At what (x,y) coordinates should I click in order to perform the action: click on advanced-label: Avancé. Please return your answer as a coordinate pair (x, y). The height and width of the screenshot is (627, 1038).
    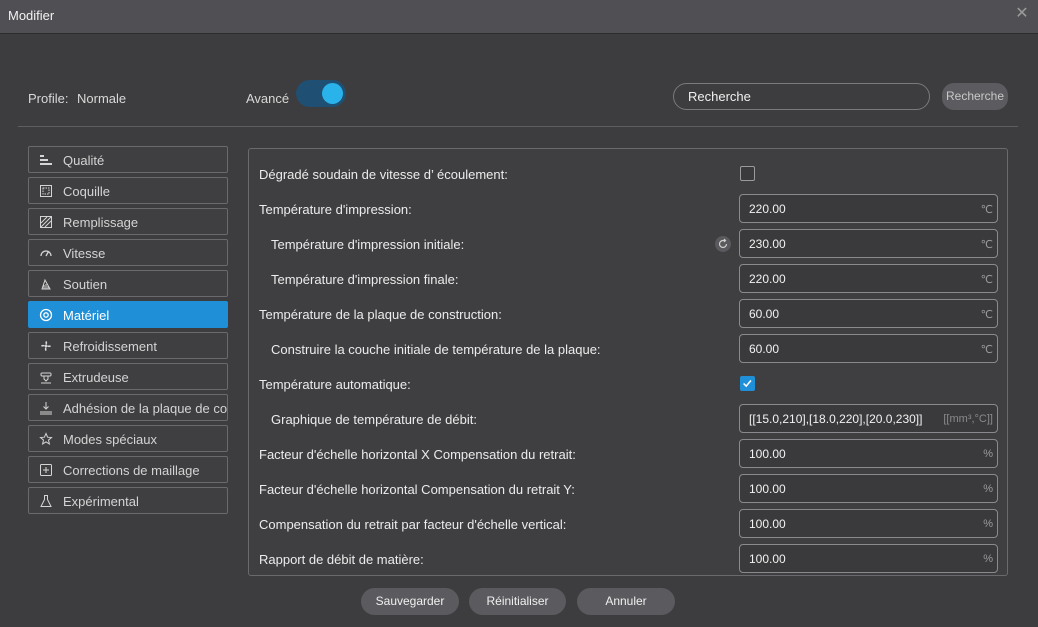
    Looking at the image, I should click on (268, 98).